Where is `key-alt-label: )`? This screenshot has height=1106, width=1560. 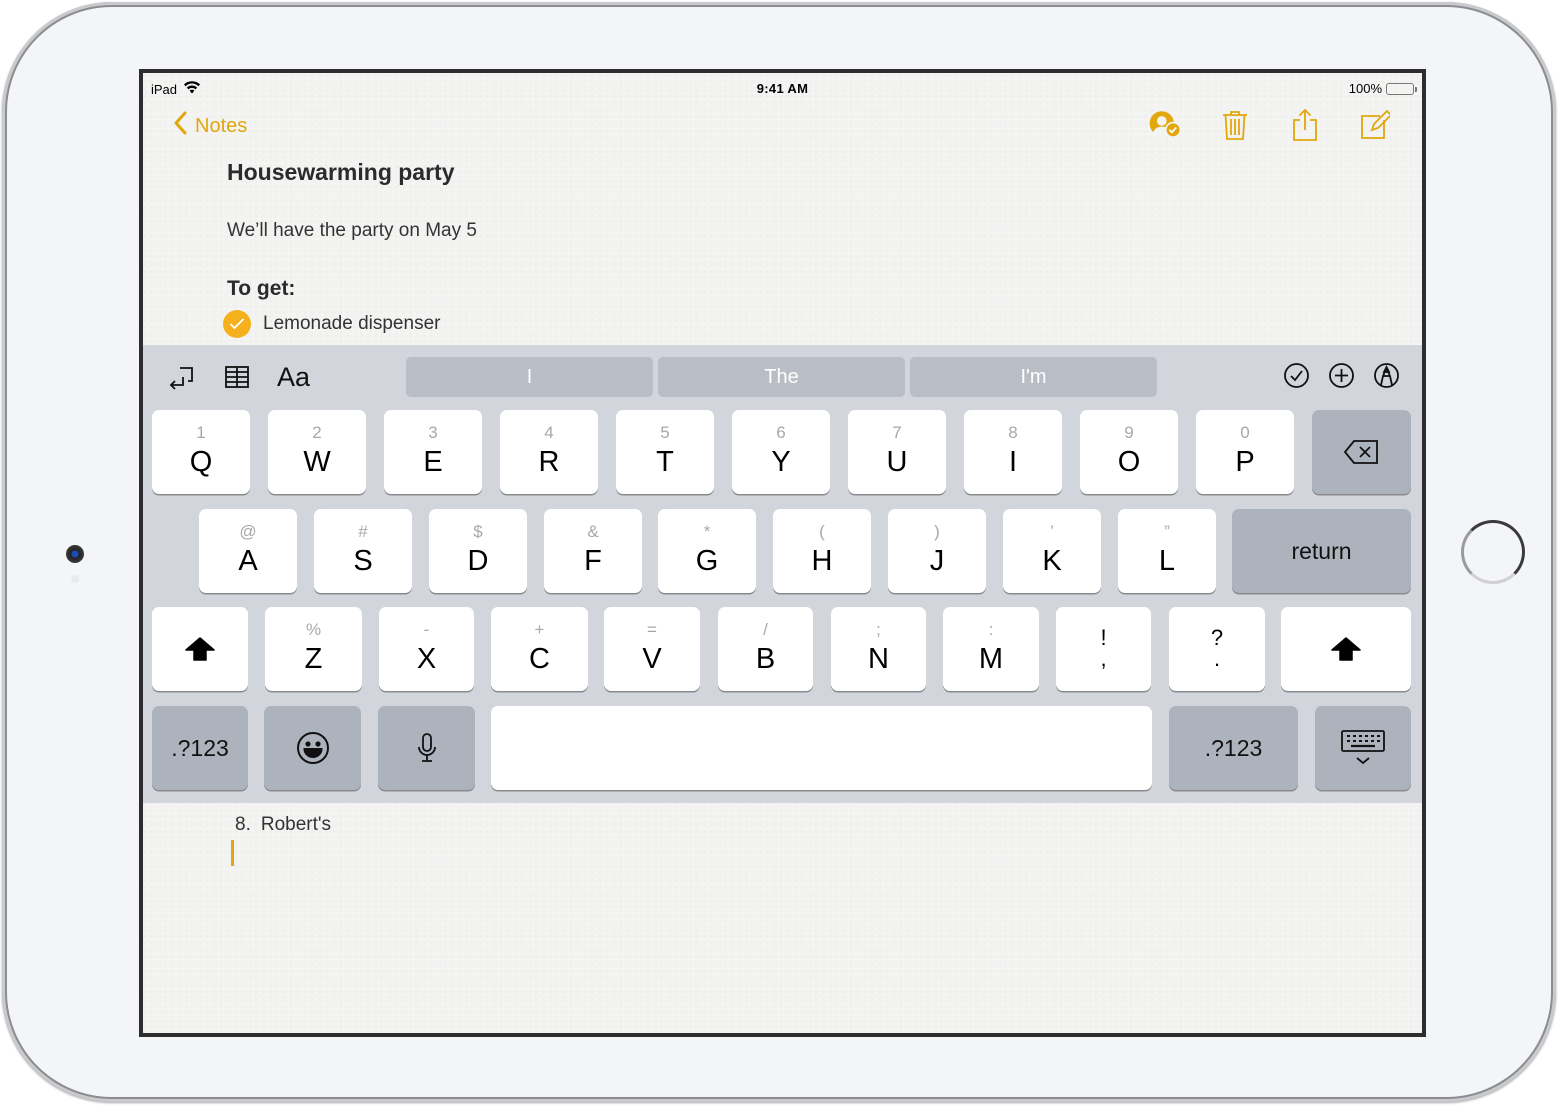 key-alt-label: ) is located at coordinates (937, 531).